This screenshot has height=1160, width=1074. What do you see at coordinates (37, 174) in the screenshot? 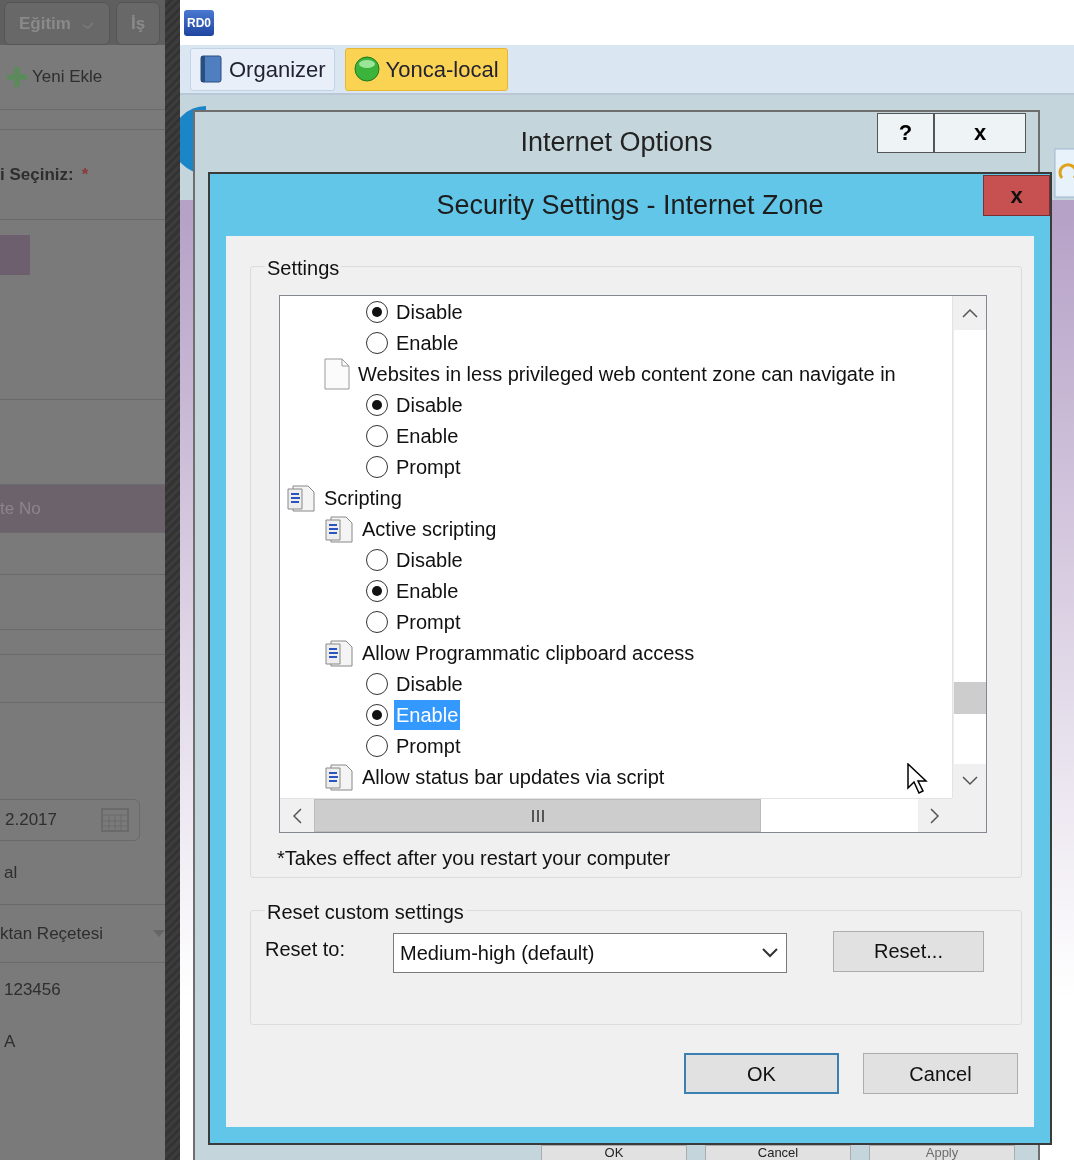
I see `field-label: i Seçiniz:` at bounding box center [37, 174].